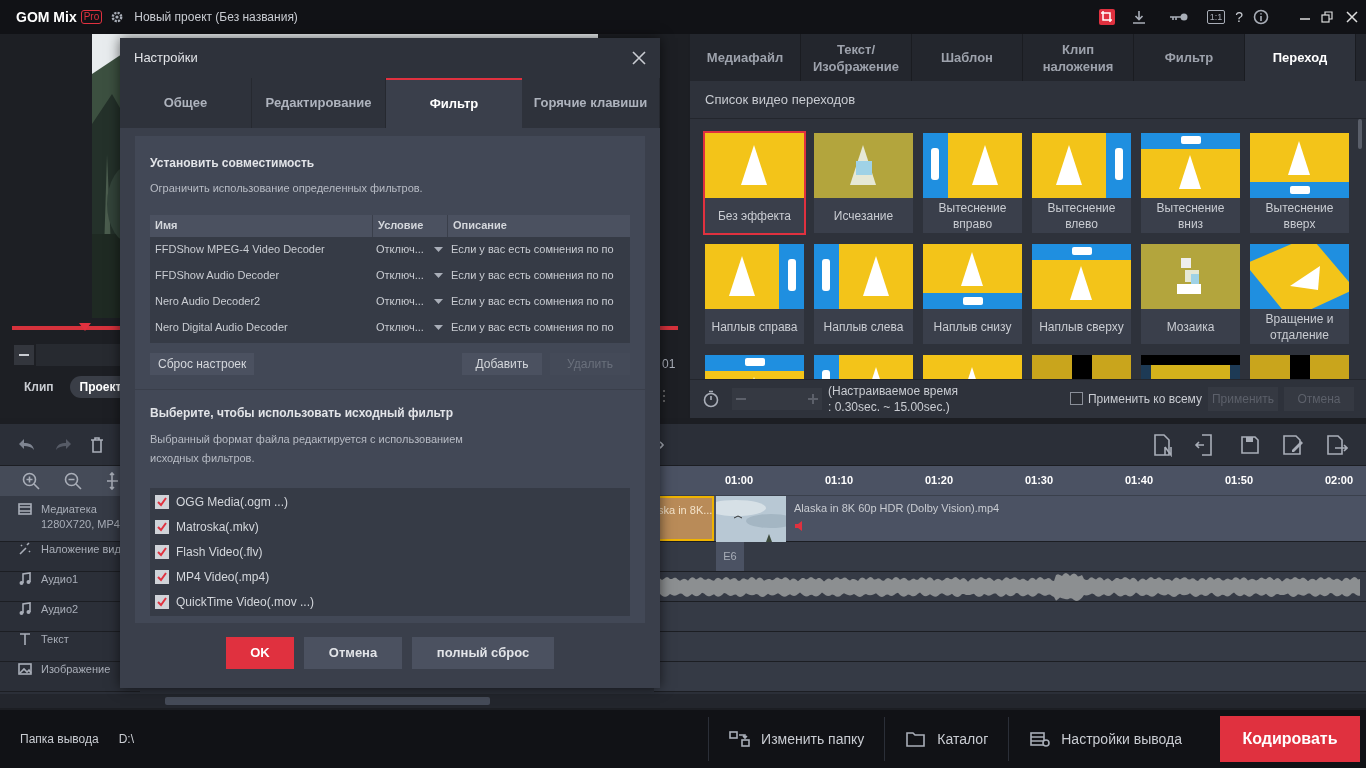 Image resolution: width=1366 pixels, height=768 pixels. I want to click on settings-icon, so click(117, 17).